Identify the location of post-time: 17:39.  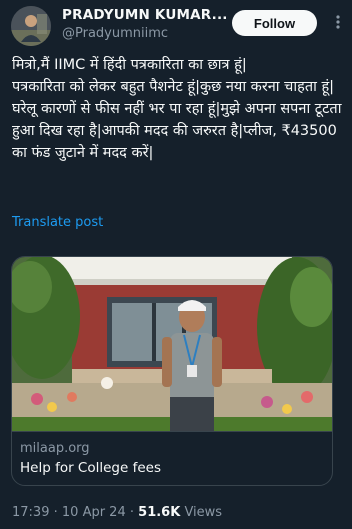
(30, 512).